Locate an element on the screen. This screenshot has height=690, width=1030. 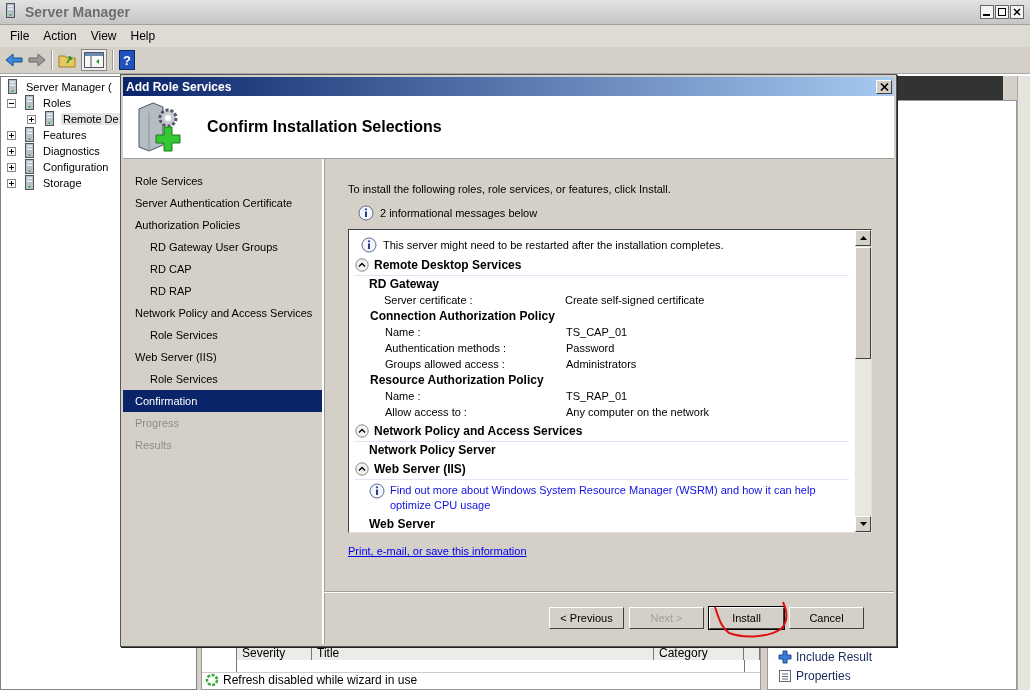
wizard-step: Web Server (IIS) is located at coordinates (222, 357).